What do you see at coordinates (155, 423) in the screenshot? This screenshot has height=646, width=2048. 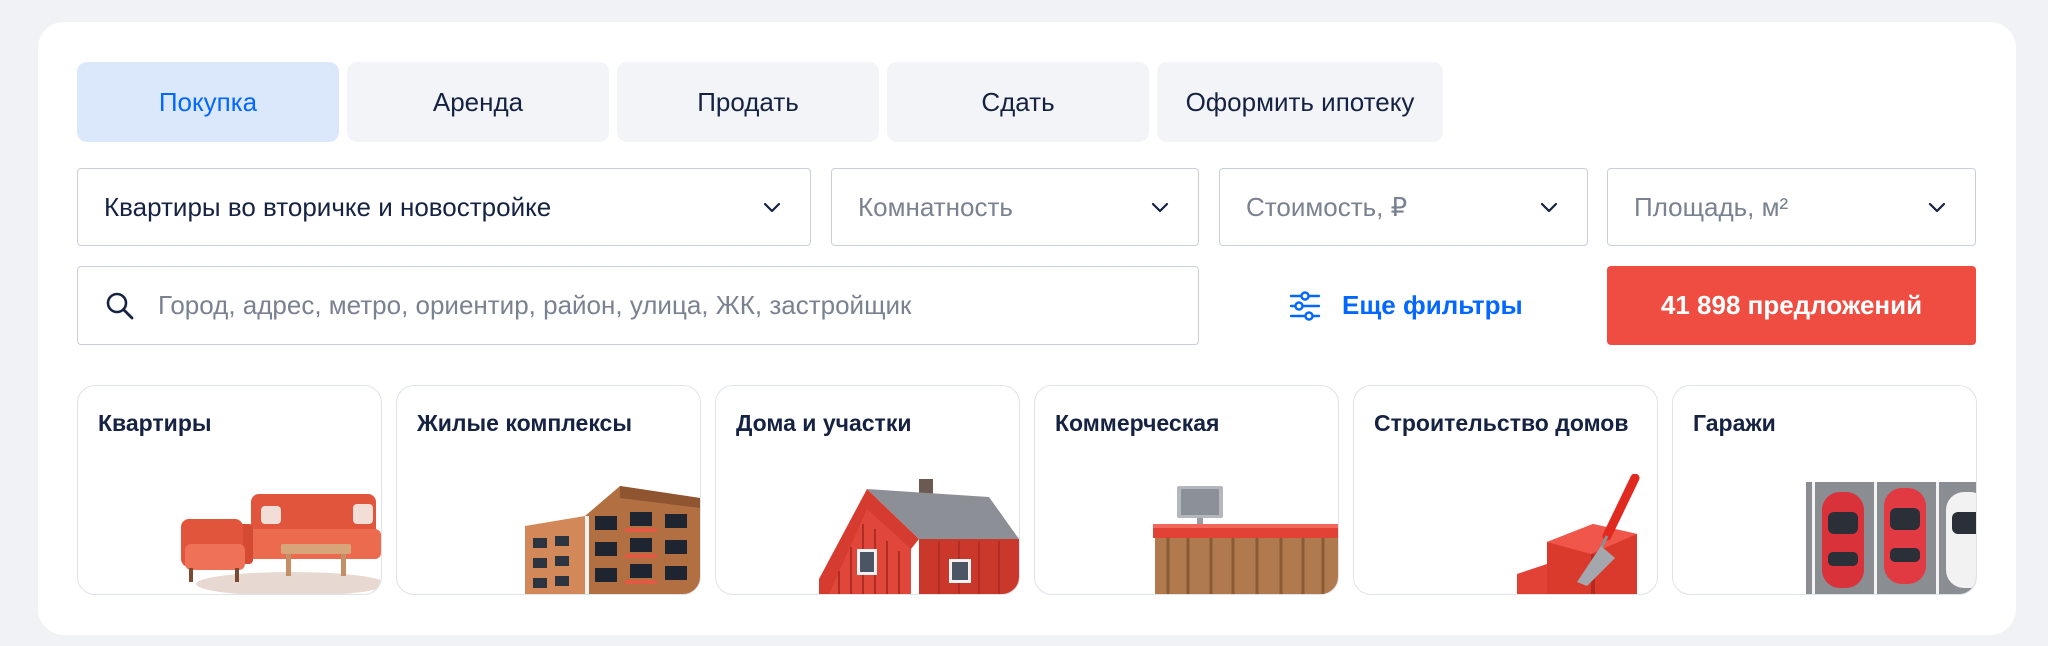 I see `category-title: Квартиры` at bounding box center [155, 423].